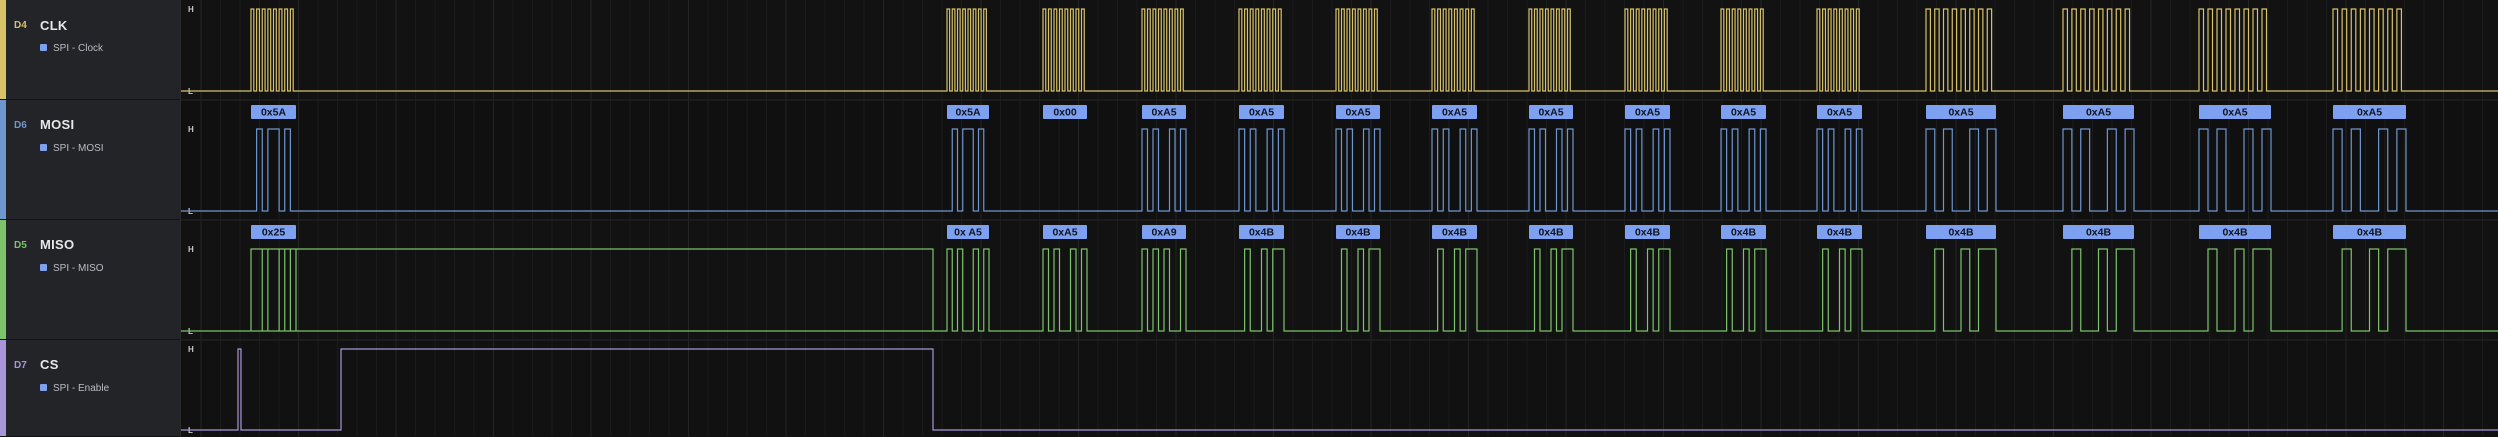 Image resolution: width=2498 pixels, height=437 pixels. I want to click on decoder-label: SPI - Clock, so click(71, 48).